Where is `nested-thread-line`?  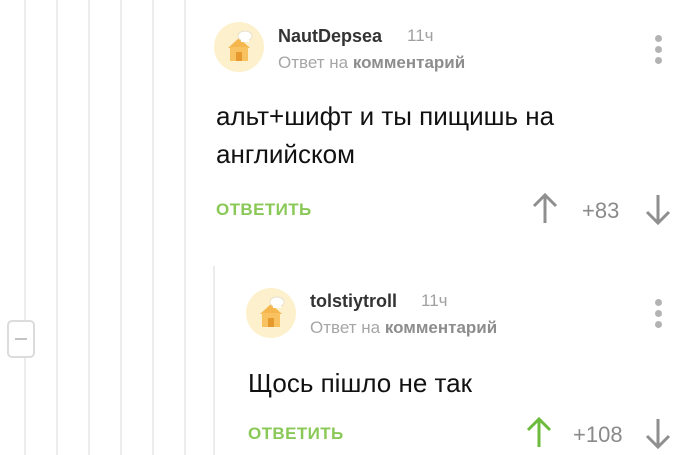
nested-thread-line is located at coordinates (214, 360).